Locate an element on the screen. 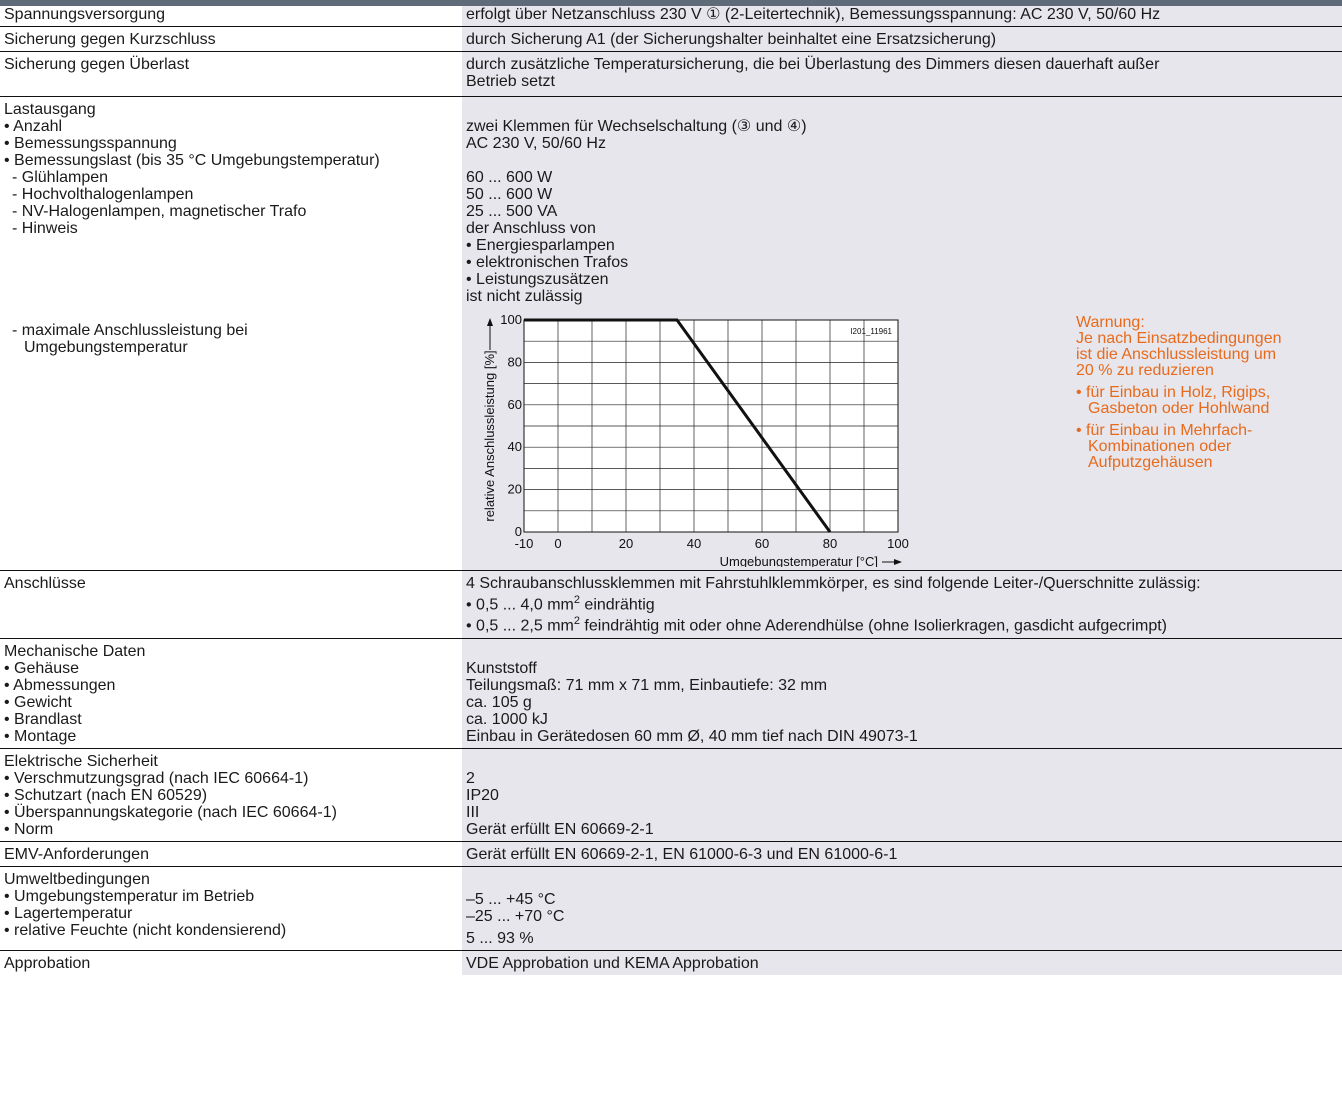  x-tick-label: 80 is located at coordinates (830, 543).